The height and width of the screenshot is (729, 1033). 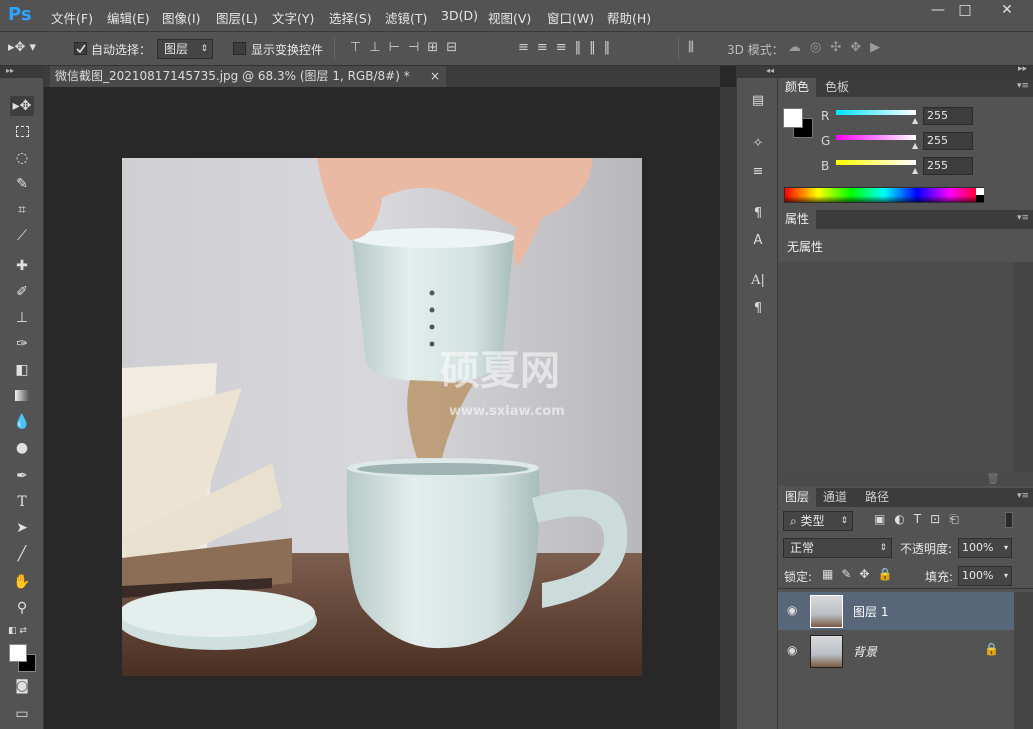 What do you see at coordinates (797, 219) in the screenshot?
I see `tab-properties: 属性` at bounding box center [797, 219].